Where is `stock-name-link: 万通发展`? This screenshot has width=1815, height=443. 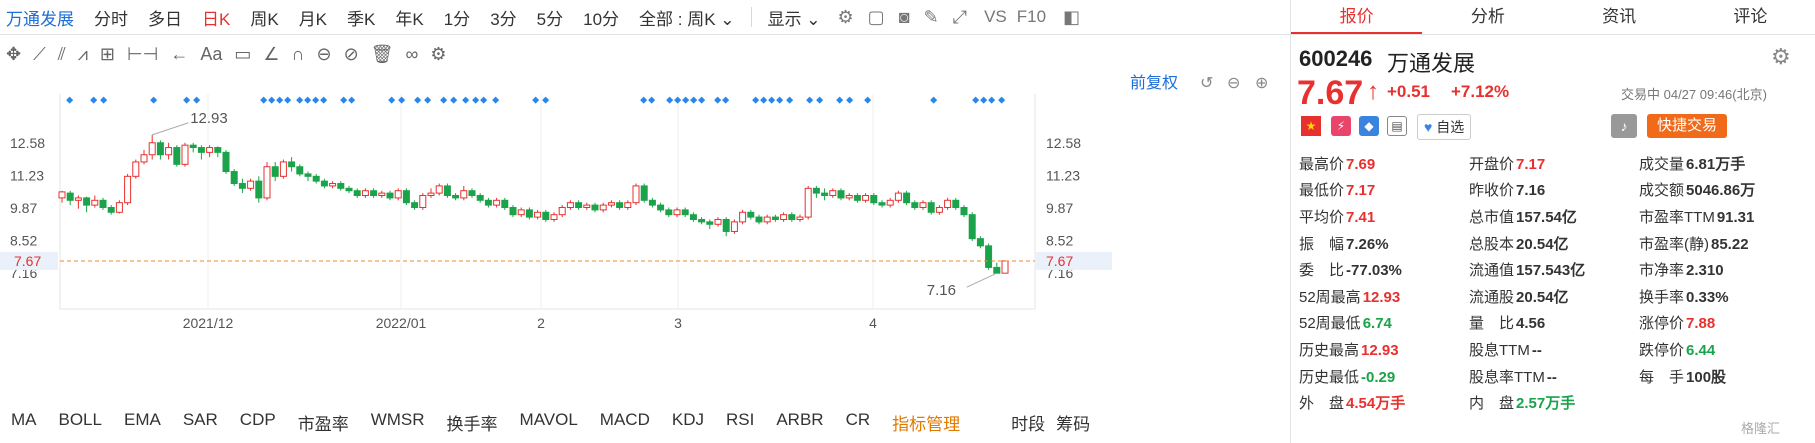 stock-name-link: 万通发展 is located at coordinates (40, 17).